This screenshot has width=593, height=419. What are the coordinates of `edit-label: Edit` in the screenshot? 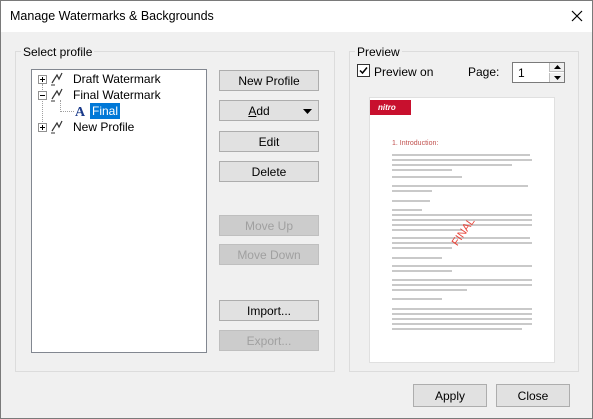 It's located at (269, 141).